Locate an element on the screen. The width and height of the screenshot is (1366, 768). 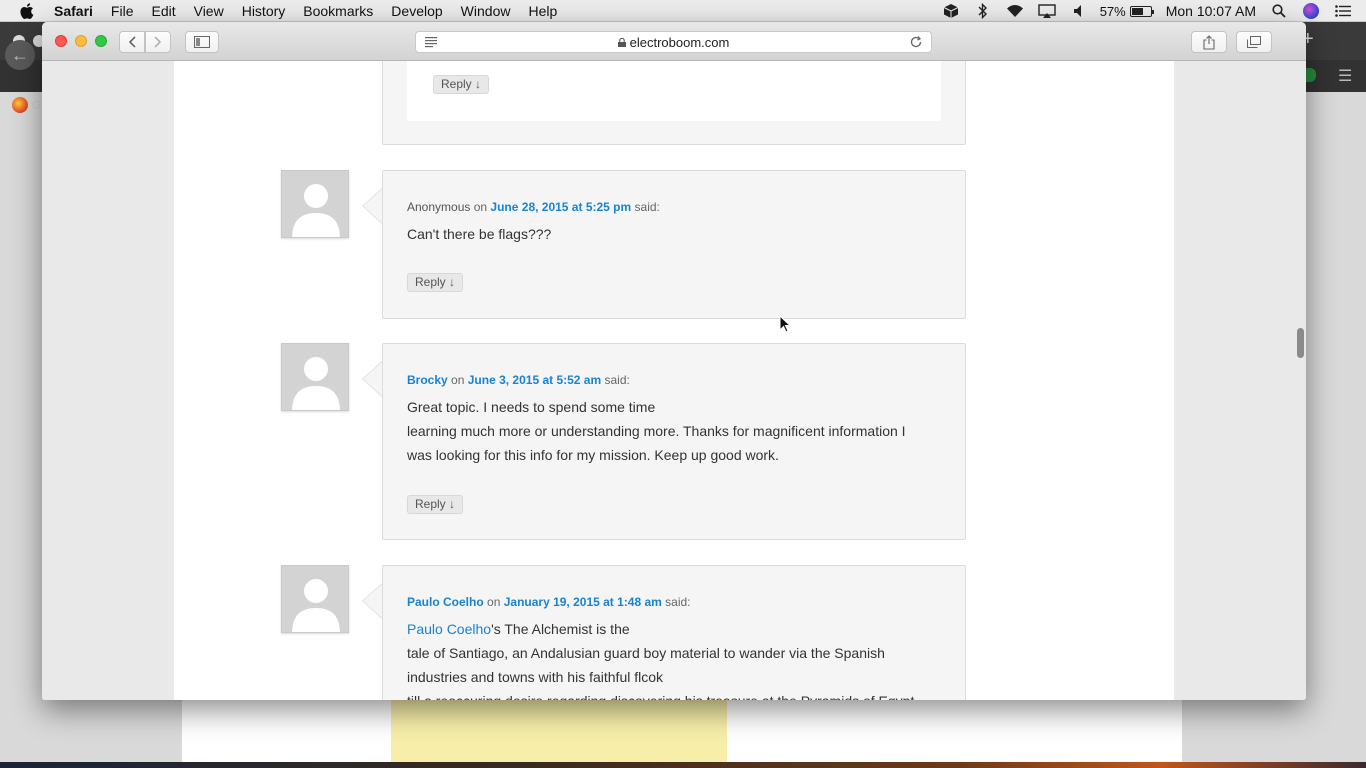
vertical-scrollbar-thumb is located at coordinates (1300, 343).